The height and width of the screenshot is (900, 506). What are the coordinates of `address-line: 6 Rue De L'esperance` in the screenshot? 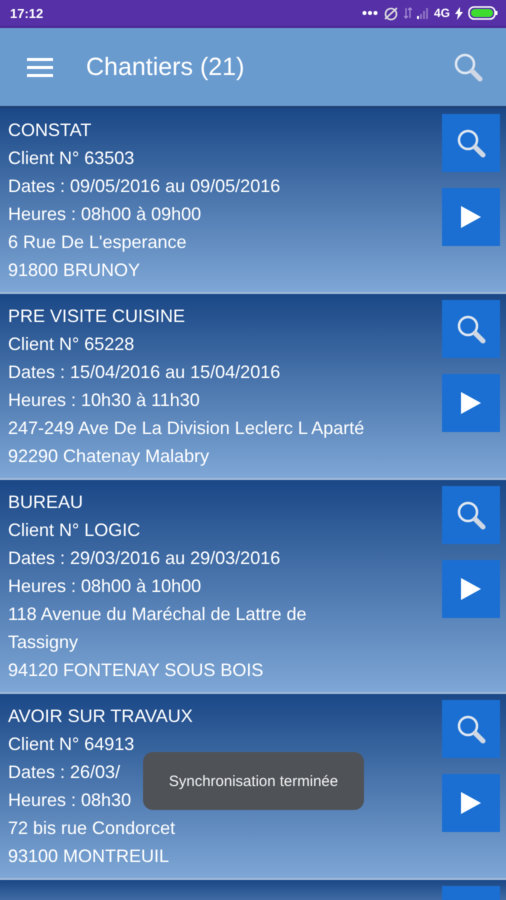 It's located at (98, 242).